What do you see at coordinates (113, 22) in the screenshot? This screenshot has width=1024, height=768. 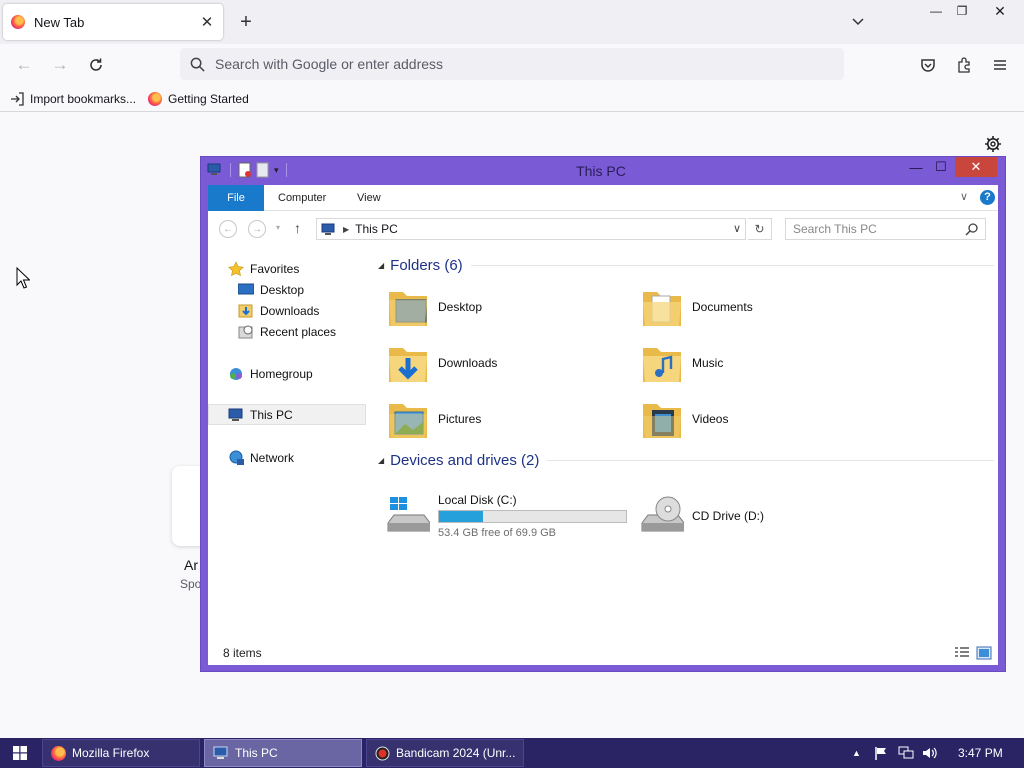 I see `tab-new-tab: New Tab ✕` at bounding box center [113, 22].